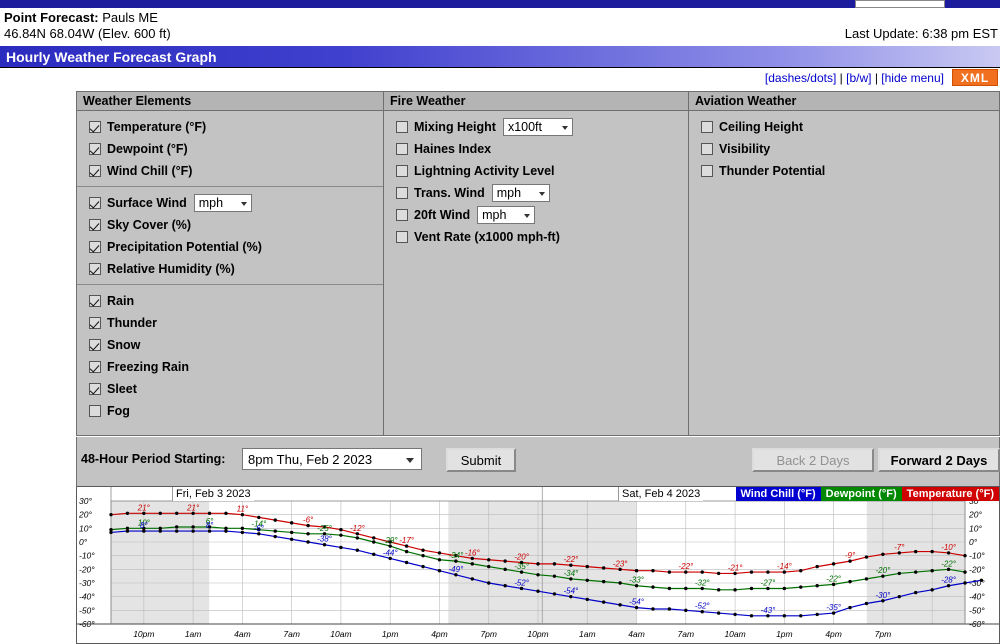 The height and width of the screenshot is (644, 1000). Describe the element at coordinates (325, 528) in the screenshot. I see `svg-text: -25°` at that location.